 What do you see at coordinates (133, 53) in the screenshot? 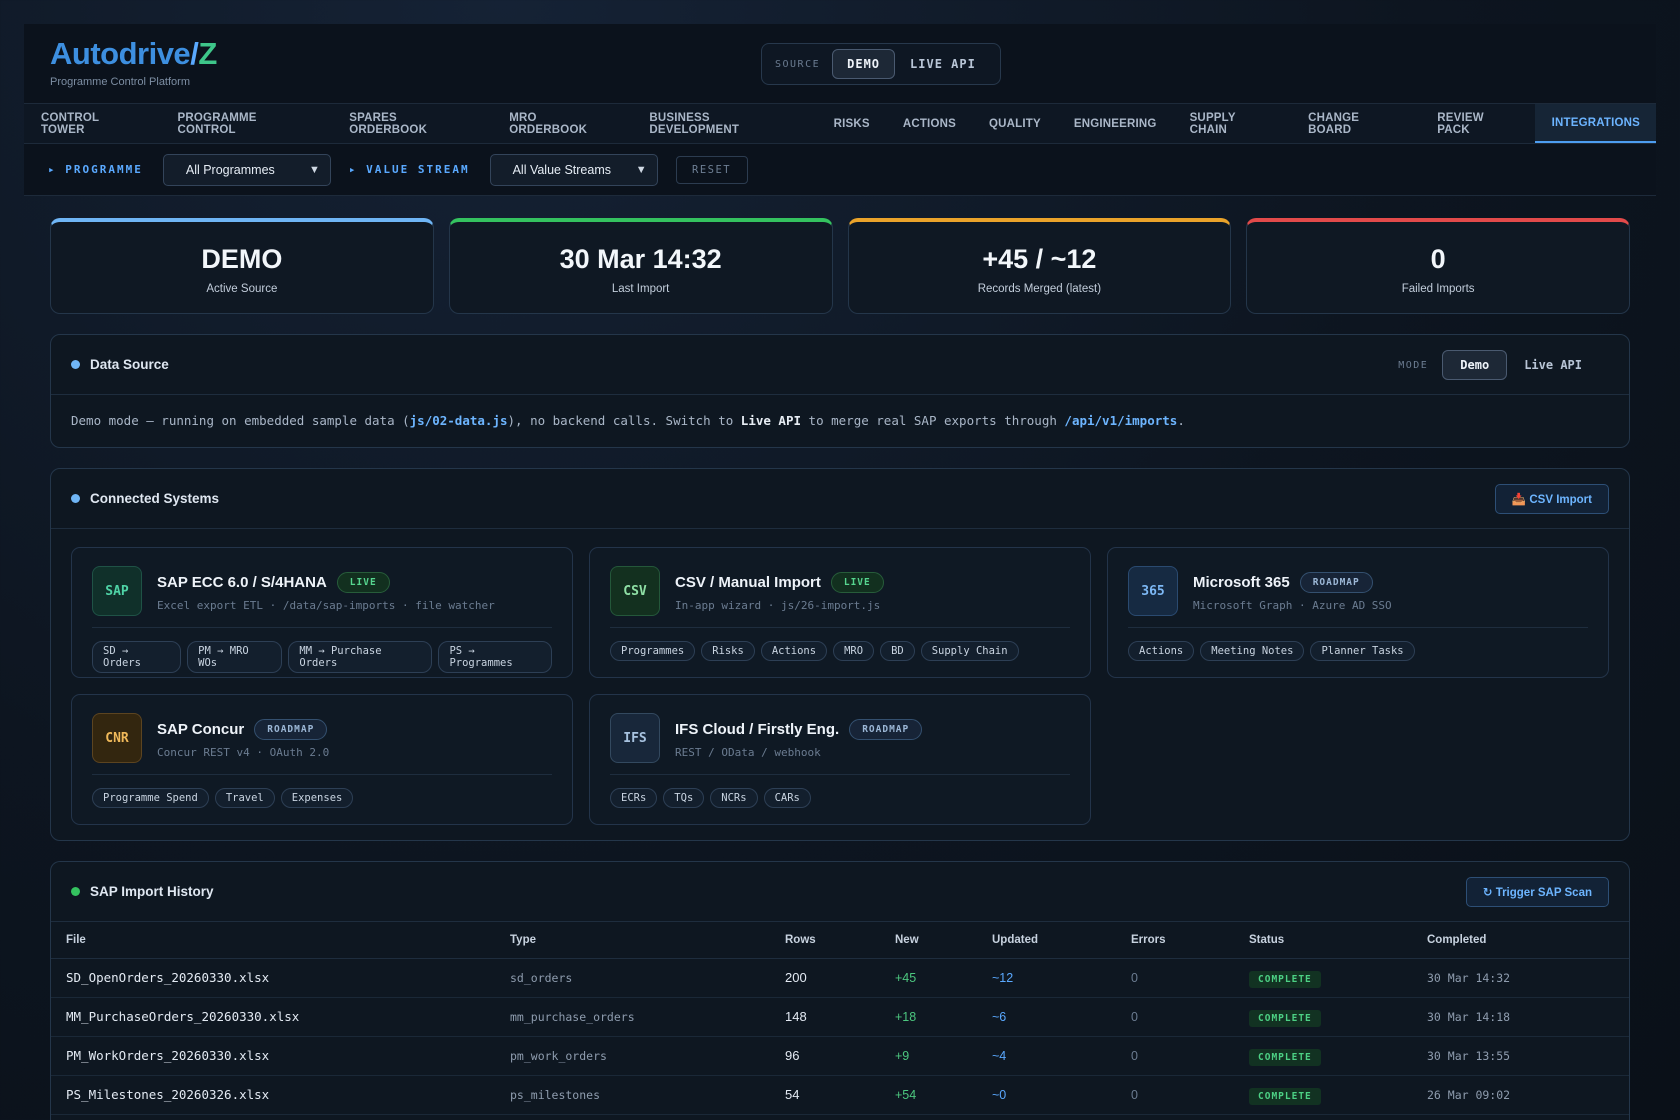
I see `brand-logo: Autodrive/Z` at bounding box center [133, 53].